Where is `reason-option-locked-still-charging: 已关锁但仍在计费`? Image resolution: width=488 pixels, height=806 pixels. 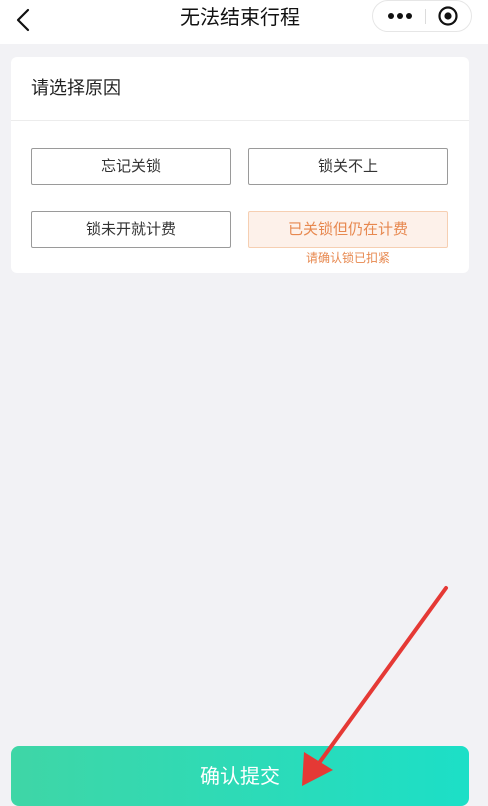
reason-option-locked-still-charging: 已关锁但仍在计费 is located at coordinates (348, 229).